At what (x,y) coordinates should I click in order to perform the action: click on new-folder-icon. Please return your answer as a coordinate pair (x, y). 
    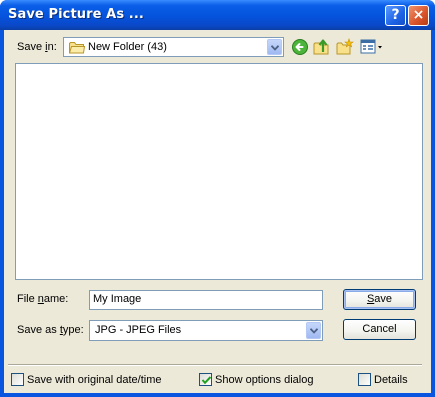
    Looking at the image, I should click on (345, 47).